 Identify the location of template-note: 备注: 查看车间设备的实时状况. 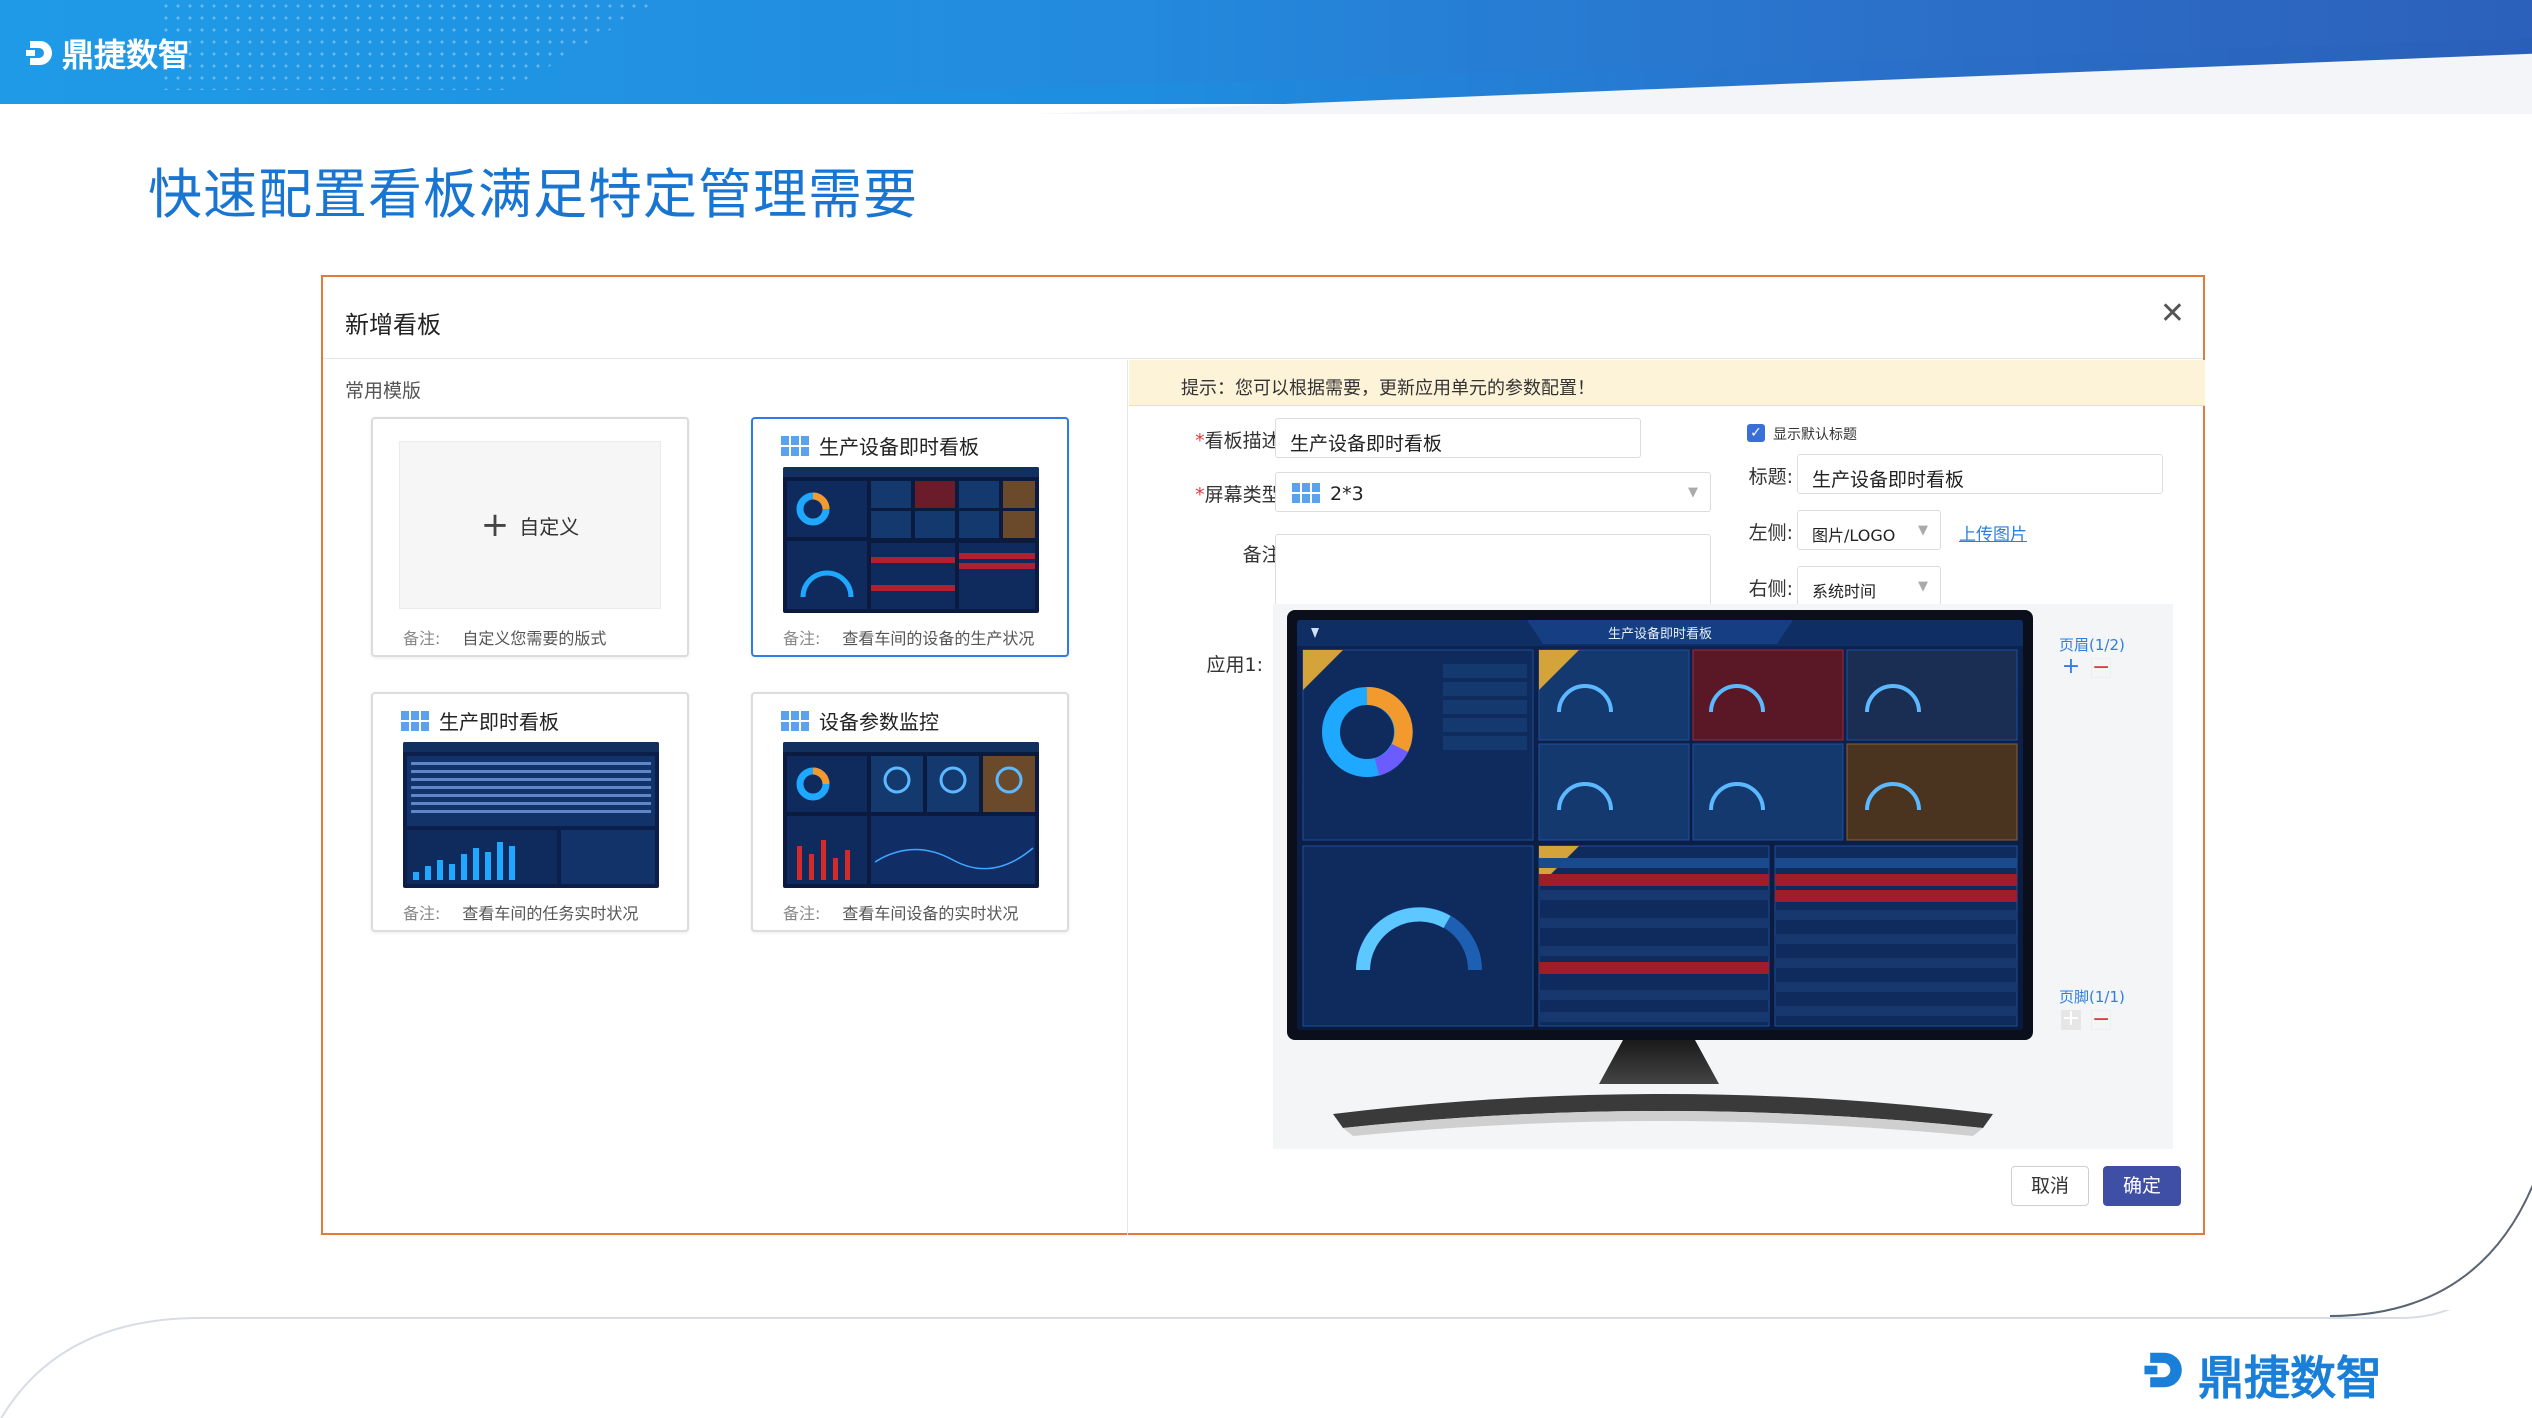
(900, 912).